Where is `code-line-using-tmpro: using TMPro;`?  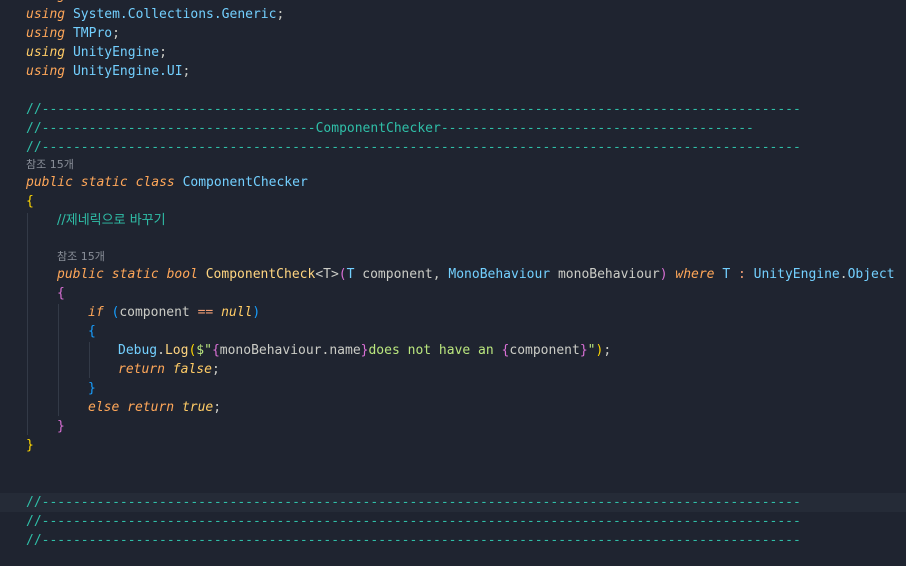
code-line-using-tmpro: using TMPro; is located at coordinates (73, 33).